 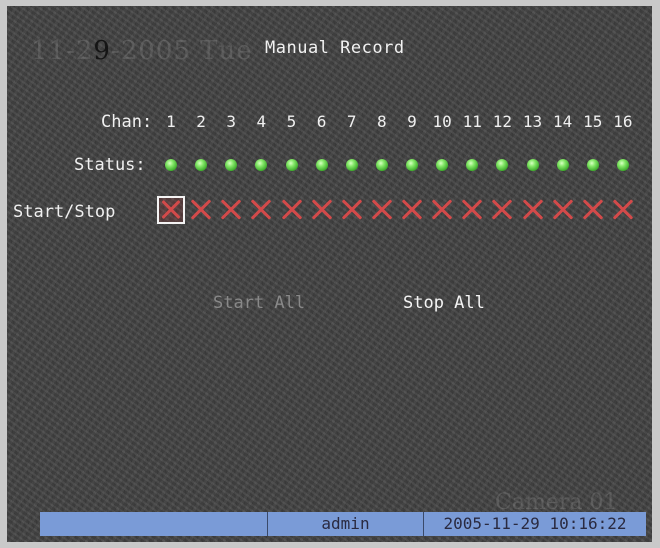 I want to click on channel-number: 10, so click(x=442, y=121).